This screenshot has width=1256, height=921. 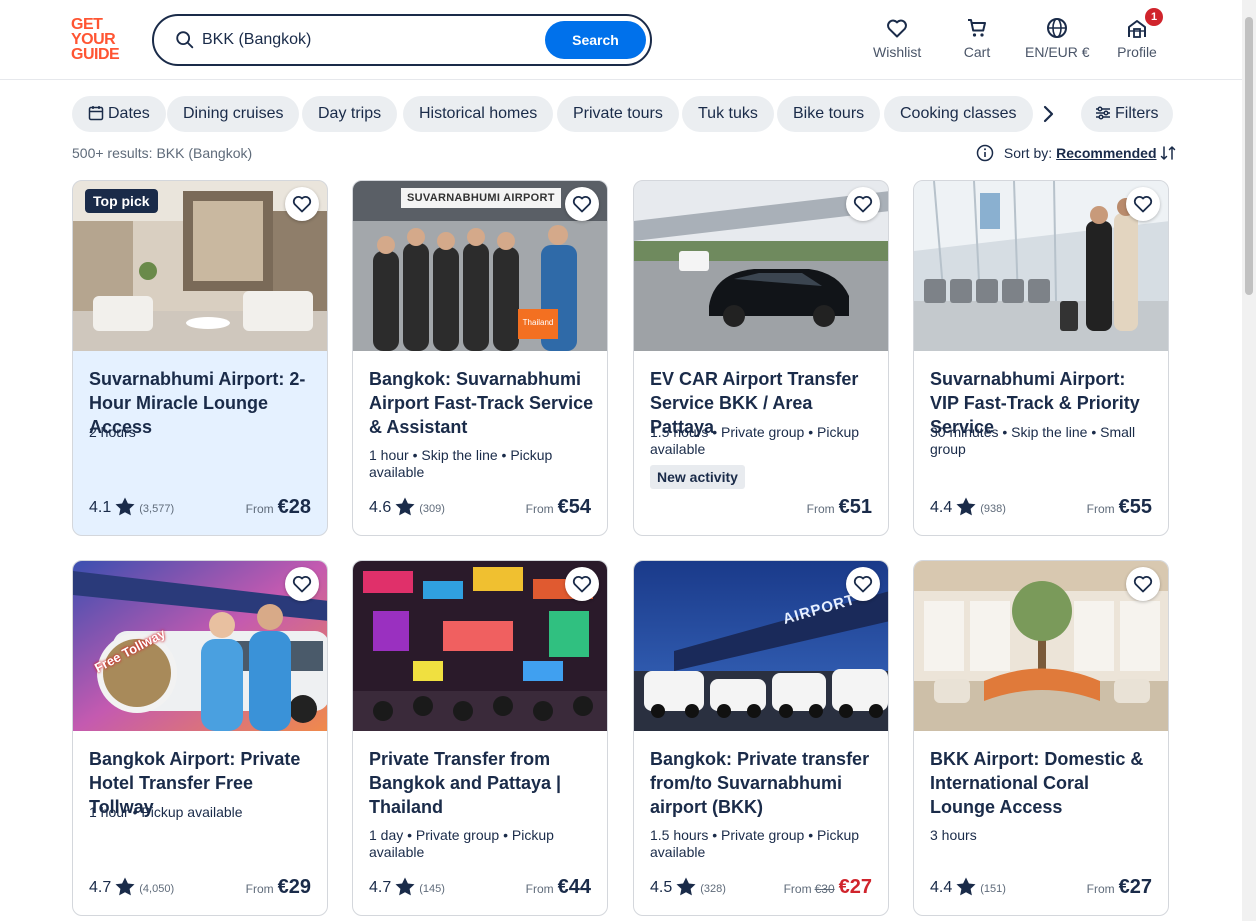 I want to click on search-icon, so click(x=185, y=40).